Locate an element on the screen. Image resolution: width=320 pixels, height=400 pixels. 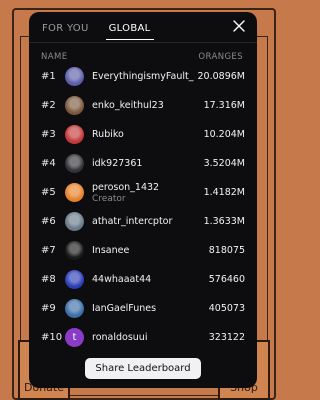
leaderboard-row: #3 Rubiko 10.204M is located at coordinates (143, 134).